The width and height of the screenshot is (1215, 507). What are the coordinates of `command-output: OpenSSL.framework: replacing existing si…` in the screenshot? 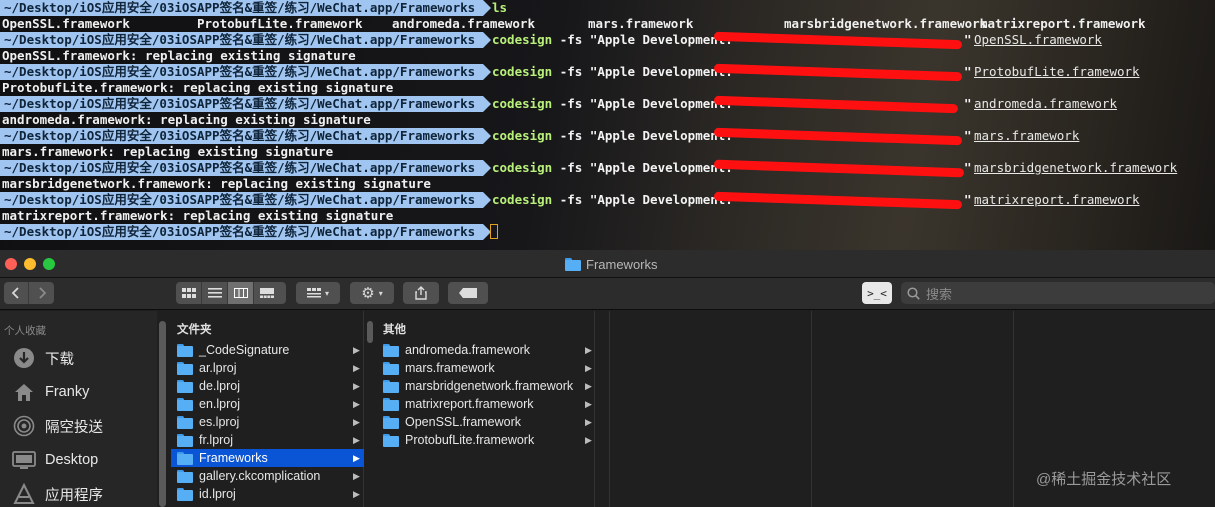 It's located at (179, 55).